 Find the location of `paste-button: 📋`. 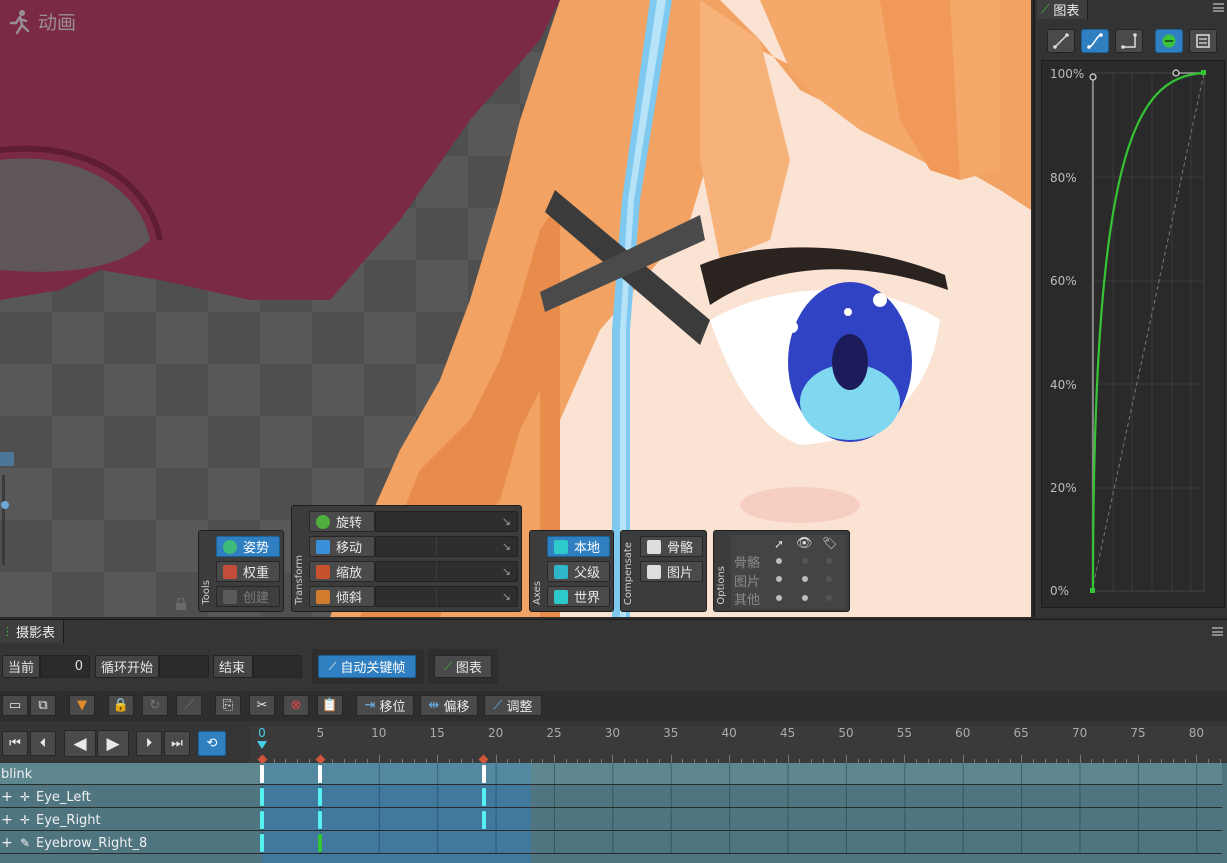

paste-button: 📋 is located at coordinates (330, 705).